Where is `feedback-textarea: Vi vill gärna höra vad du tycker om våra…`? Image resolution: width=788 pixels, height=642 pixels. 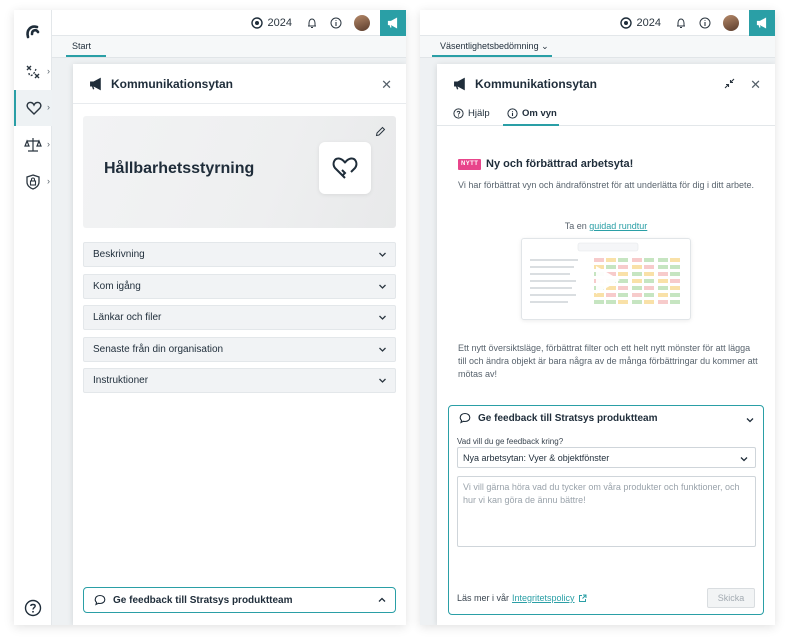
feedback-textarea: Vi vill gärna höra vad du tycker om våra… is located at coordinates (606, 511).